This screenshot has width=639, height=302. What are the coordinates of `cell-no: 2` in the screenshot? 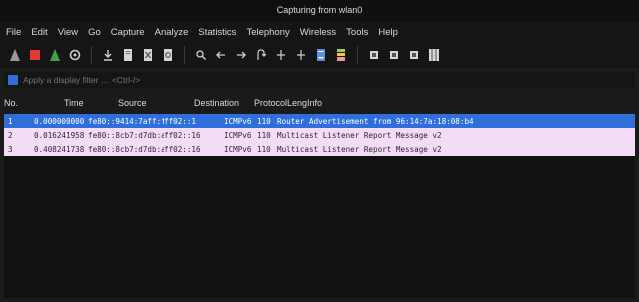 It's located at (10, 135).